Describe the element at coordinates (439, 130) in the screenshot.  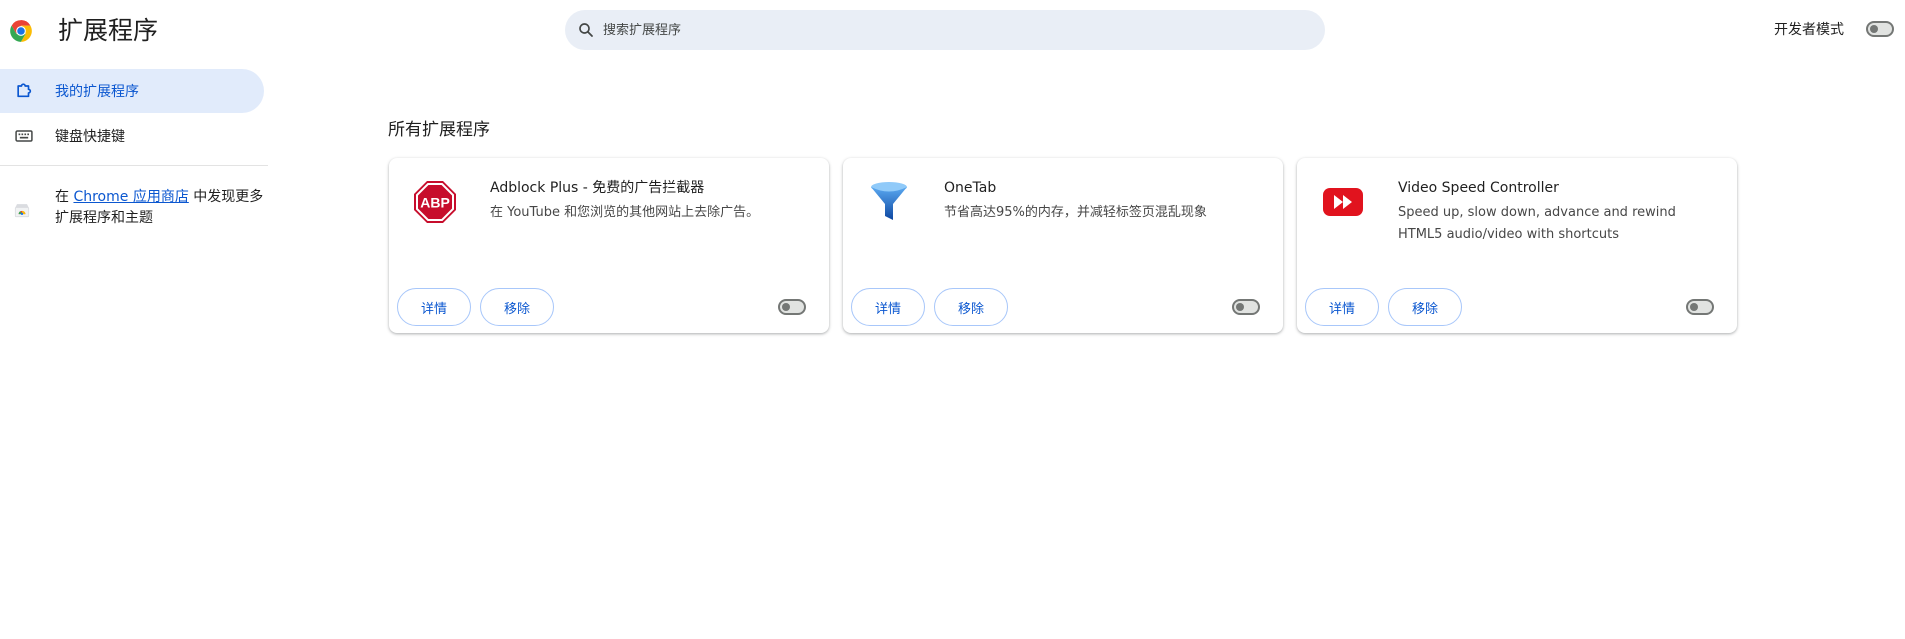
I see `section-title: 所有扩展程序` at that location.